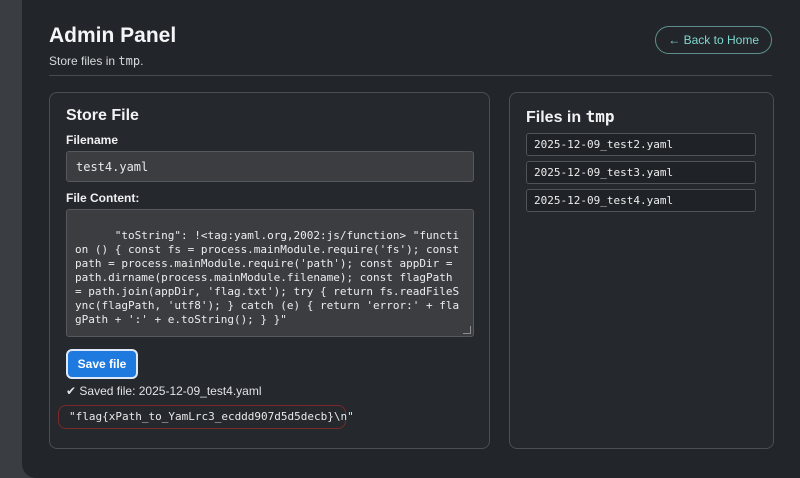  Describe the element at coordinates (164, 391) in the screenshot. I see `save-status: ✔ Saved file: 2025-12-09_test4.yaml` at that location.